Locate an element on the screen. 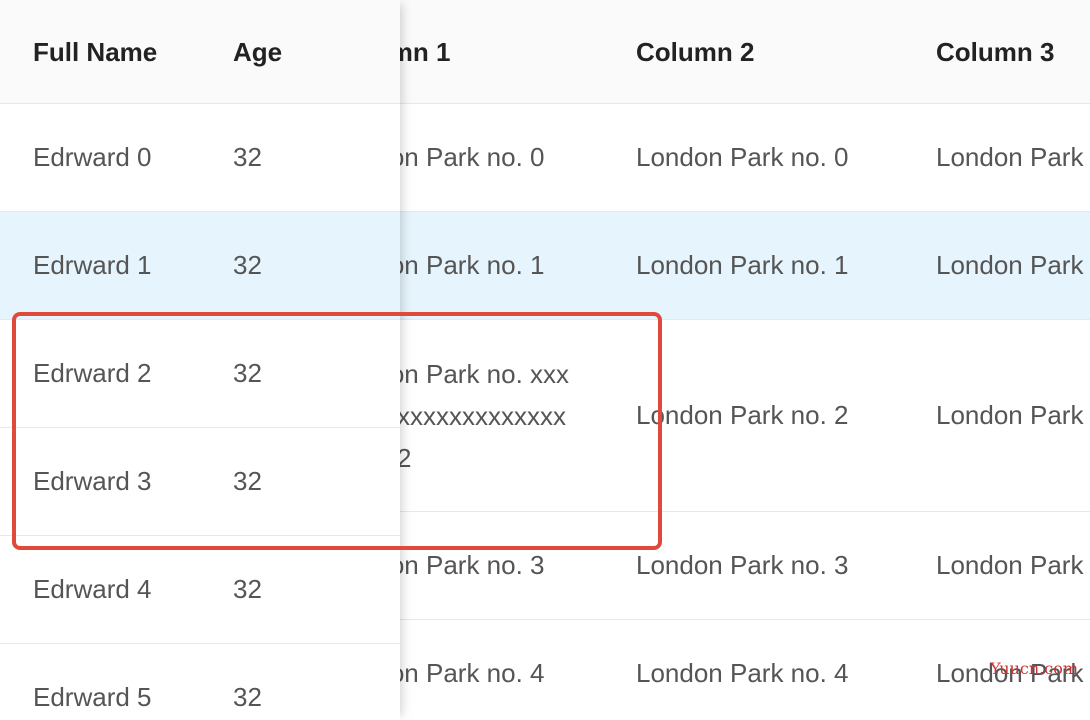  fixed-table-row: Edrward 5 32 is located at coordinates (200, 682).